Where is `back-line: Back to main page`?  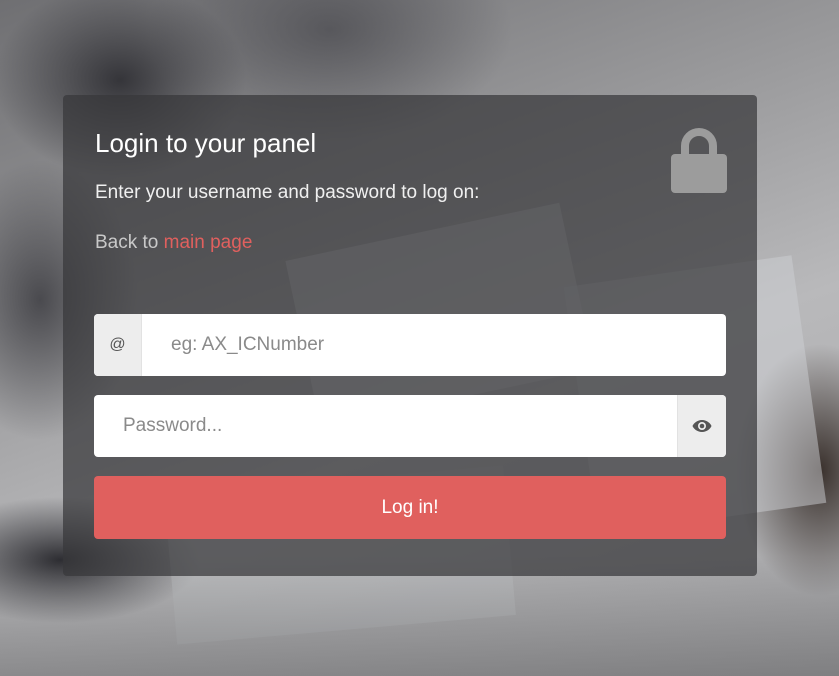
back-line: Back to main page is located at coordinates (173, 243).